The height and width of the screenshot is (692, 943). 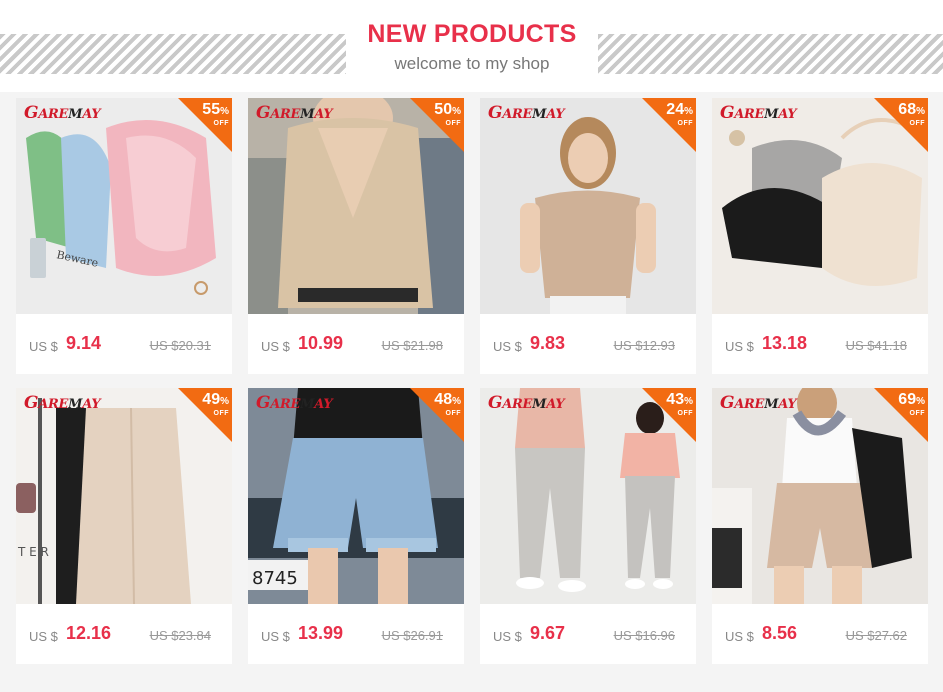 I want to click on product-card: GAREMAY 43% OFF US $ 9.67 US $16.96, so click(x=588, y=526).